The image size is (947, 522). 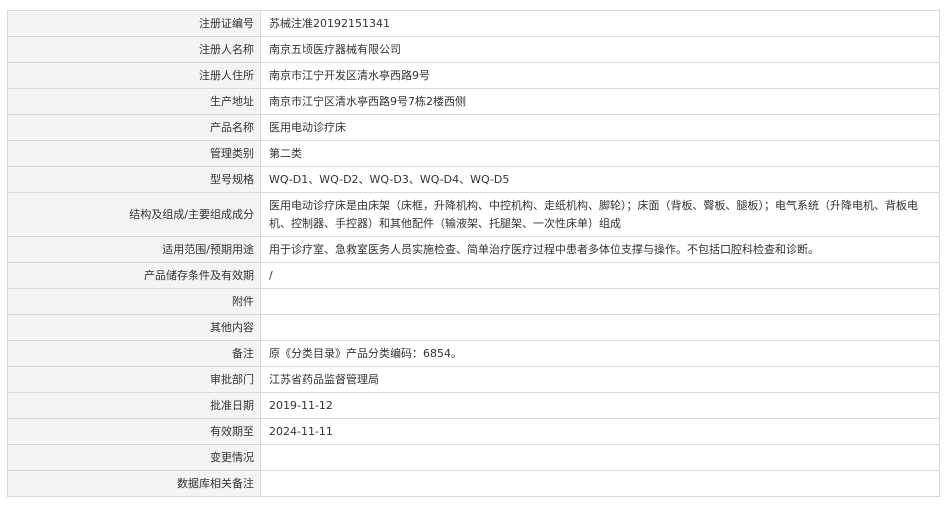 What do you see at coordinates (134, 214) in the screenshot?
I see `row-label: 结构及组成/主要组成成分` at bounding box center [134, 214].